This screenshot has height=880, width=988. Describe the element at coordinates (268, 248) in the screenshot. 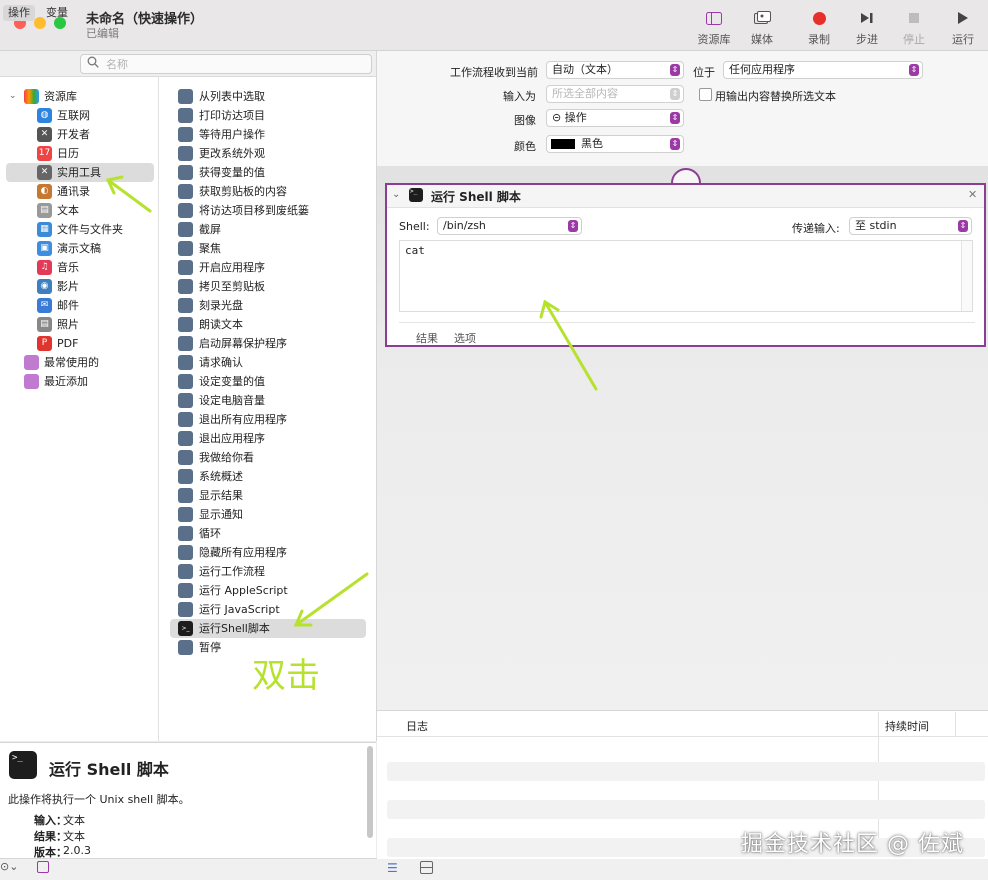

I see `action-item: 聚焦` at that location.